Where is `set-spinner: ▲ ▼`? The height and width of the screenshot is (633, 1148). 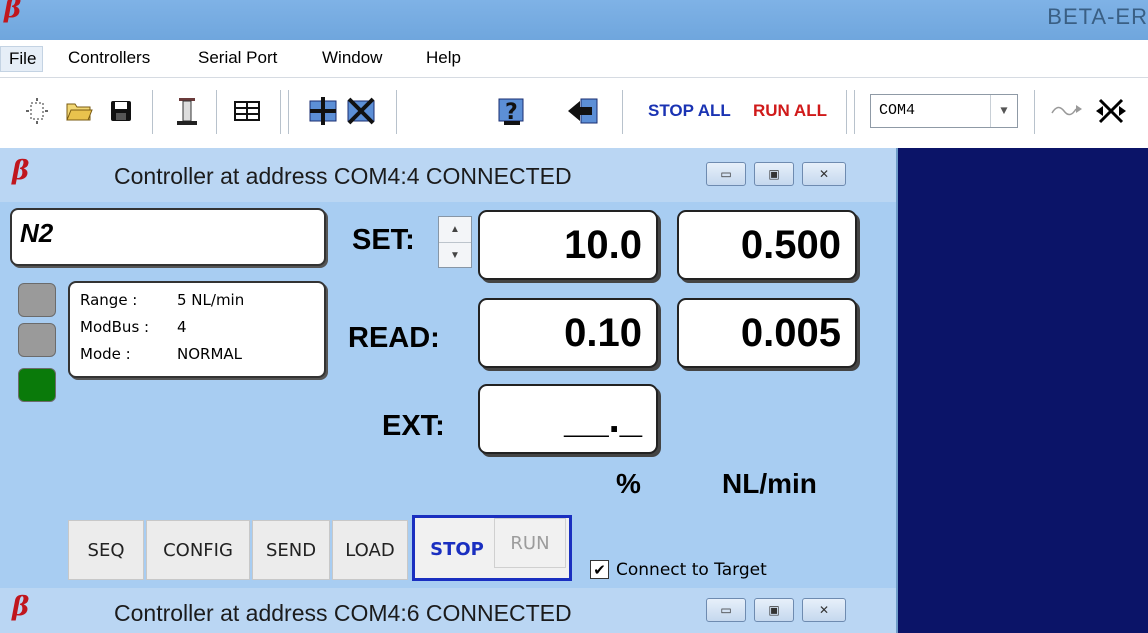 set-spinner: ▲ ▼ is located at coordinates (455, 242).